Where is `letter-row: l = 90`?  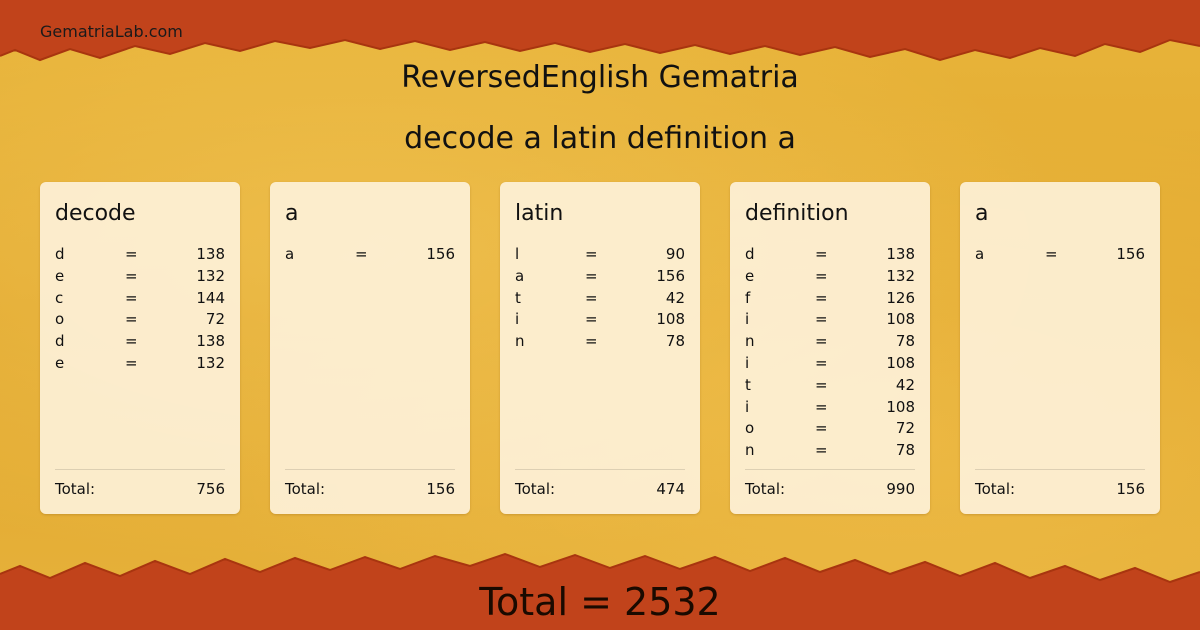 letter-row: l = 90 is located at coordinates (600, 254).